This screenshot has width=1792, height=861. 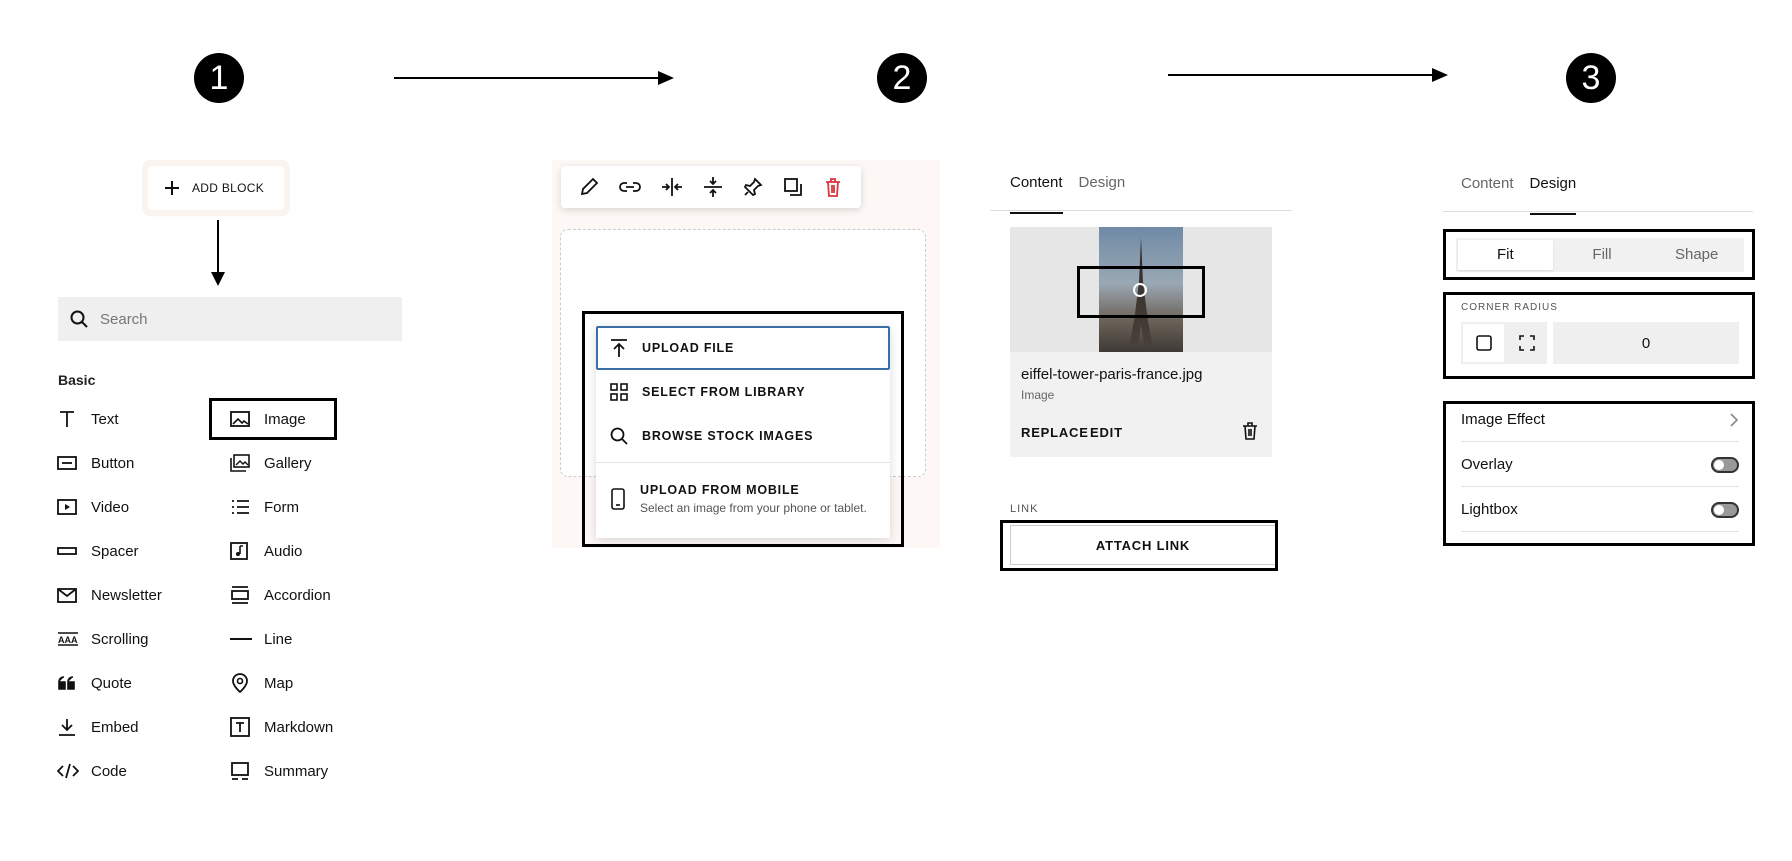 What do you see at coordinates (1024, 509) in the screenshot?
I see `link-label: LINK` at bounding box center [1024, 509].